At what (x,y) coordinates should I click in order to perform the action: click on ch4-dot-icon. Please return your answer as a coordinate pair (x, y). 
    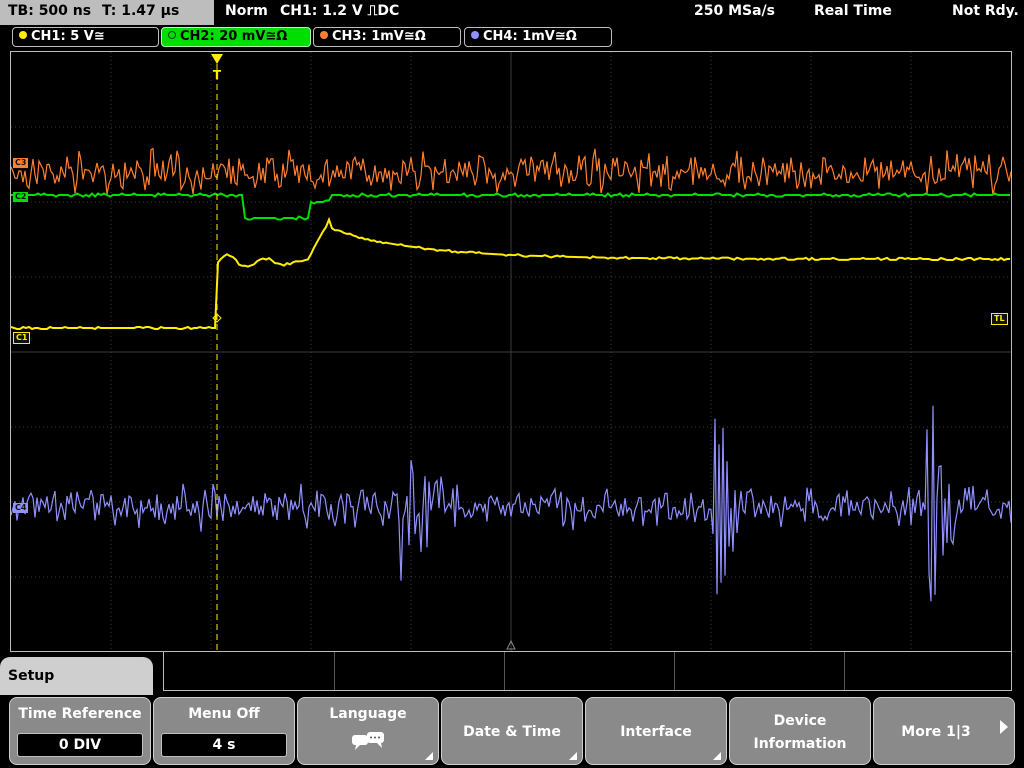
    Looking at the image, I should click on (475, 35).